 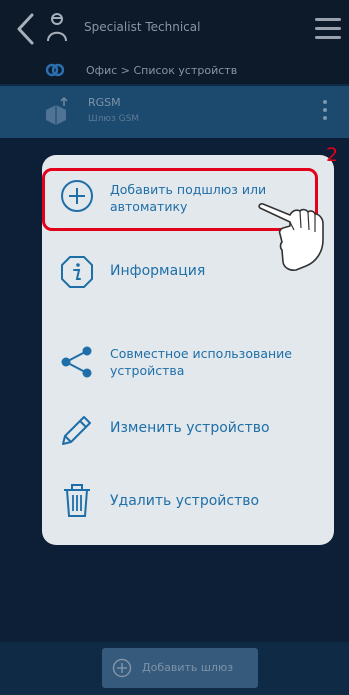 What do you see at coordinates (185, 501) in the screenshot?
I see `menu-item-label: Удалить устройство` at bounding box center [185, 501].